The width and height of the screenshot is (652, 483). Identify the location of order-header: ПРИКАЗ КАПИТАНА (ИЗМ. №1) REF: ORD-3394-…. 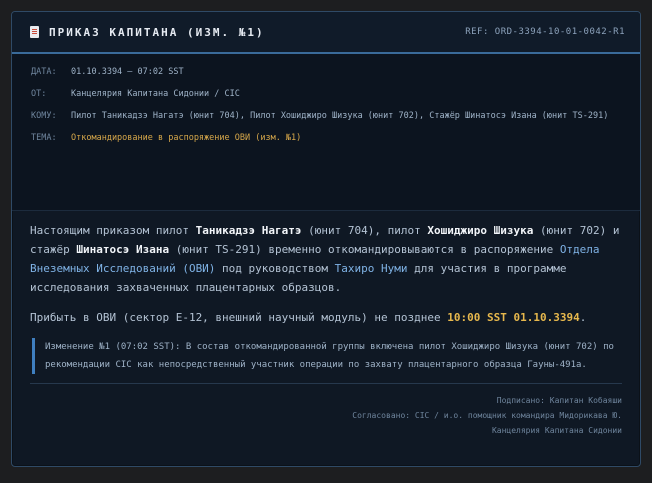
(326, 33).